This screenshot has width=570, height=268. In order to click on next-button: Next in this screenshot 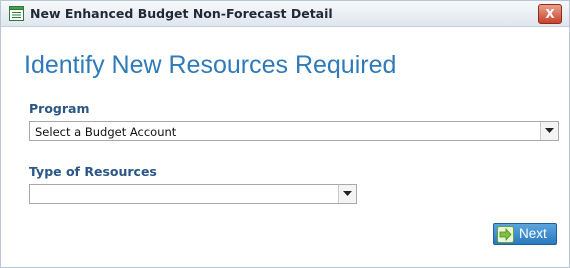, I will do `click(525, 234)`.